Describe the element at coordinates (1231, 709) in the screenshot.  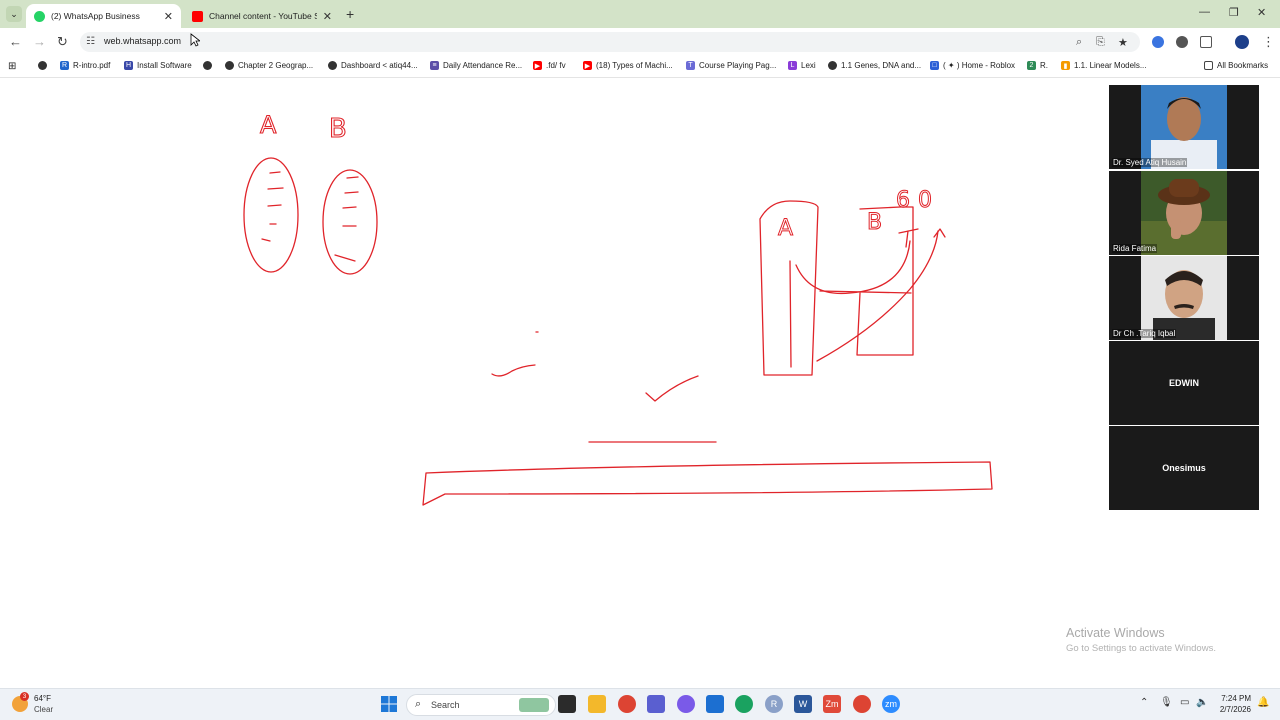
I see `clock-date: 2/7/2026` at that location.